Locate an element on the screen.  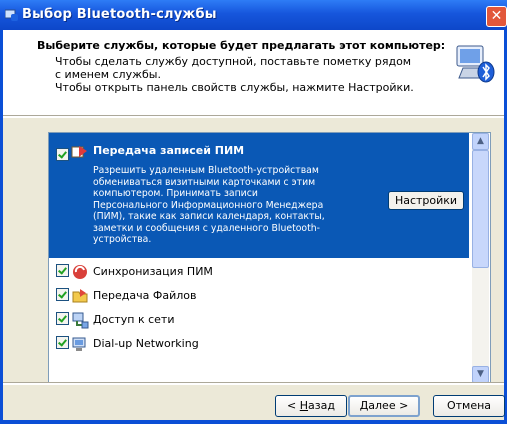
back-button: < Назад is located at coordinates (311, 406).